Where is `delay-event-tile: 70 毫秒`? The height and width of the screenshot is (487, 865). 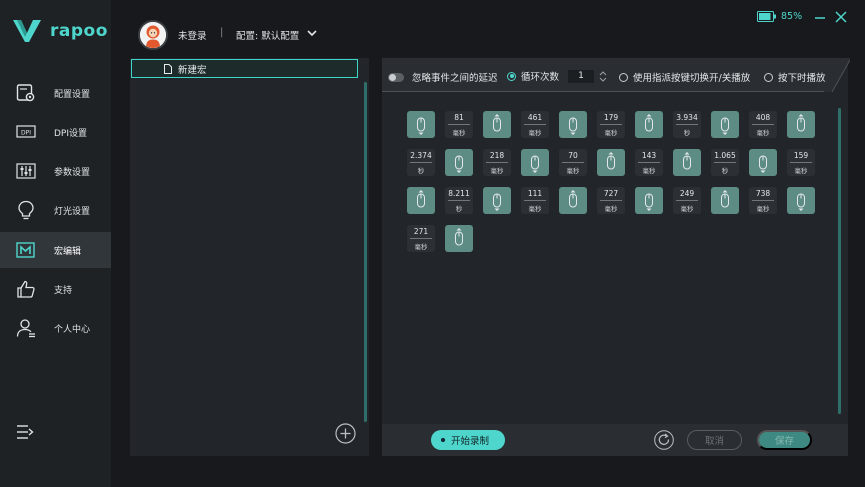
delay-event-tile: 70 毫秒 is located at coordinates (573, 162).